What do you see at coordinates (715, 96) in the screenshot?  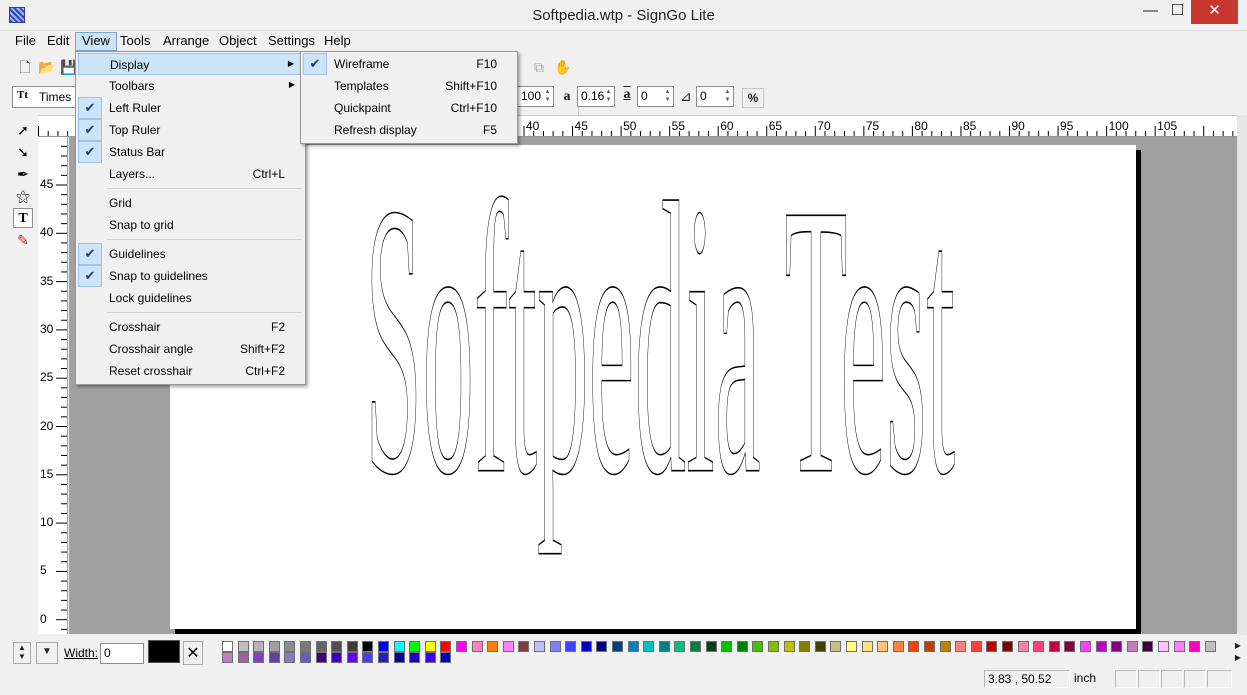 I see `angle-spinner: 0 ▲ ▼` at bounding box center [715, 96].